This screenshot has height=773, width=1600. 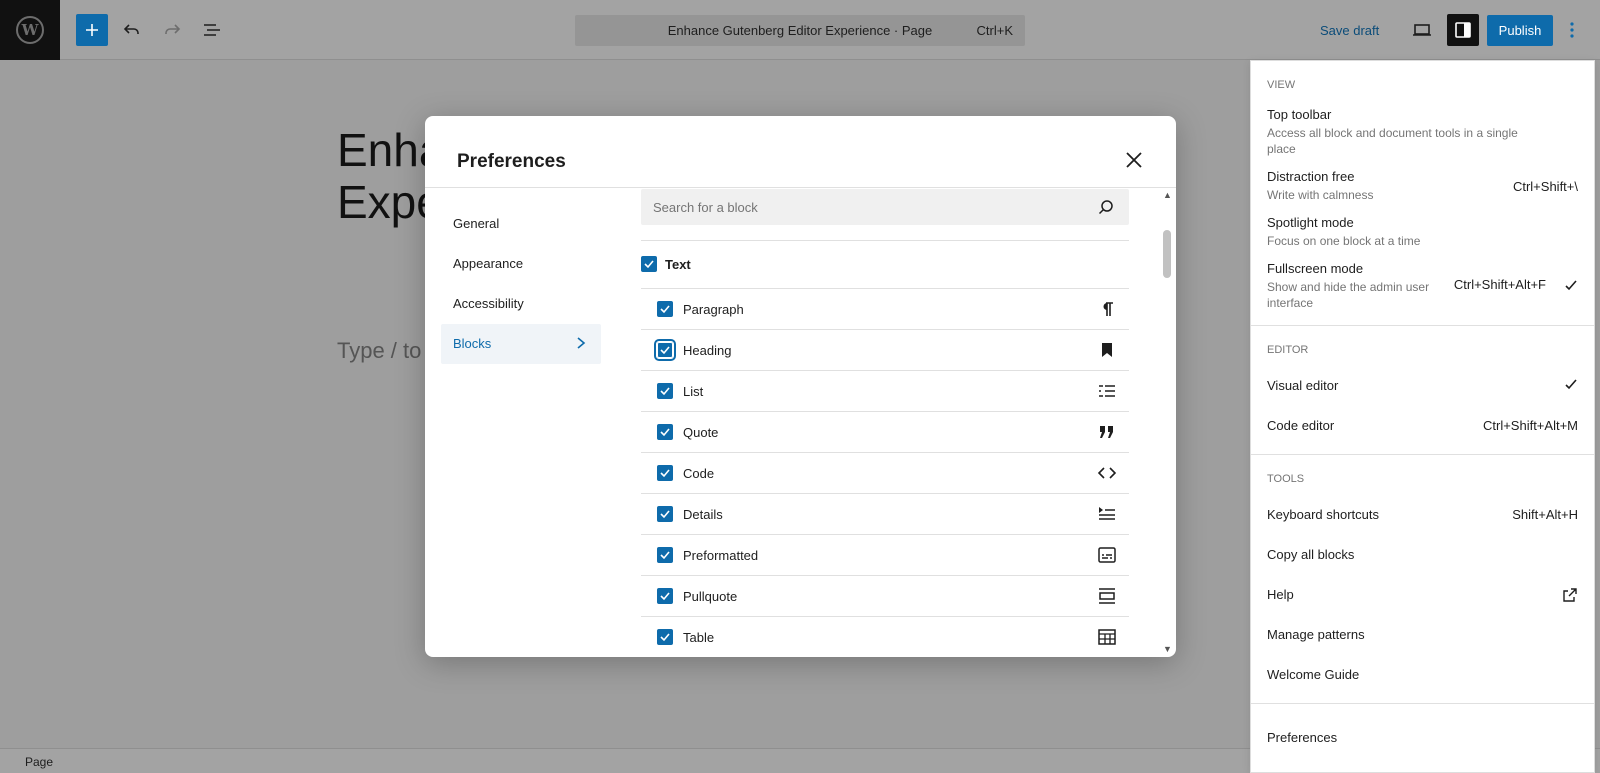 What do you see at coordinates (521, 264) in the screenshot?
I see `nav-appearance: Appearance` at bounding box center [521, 264].